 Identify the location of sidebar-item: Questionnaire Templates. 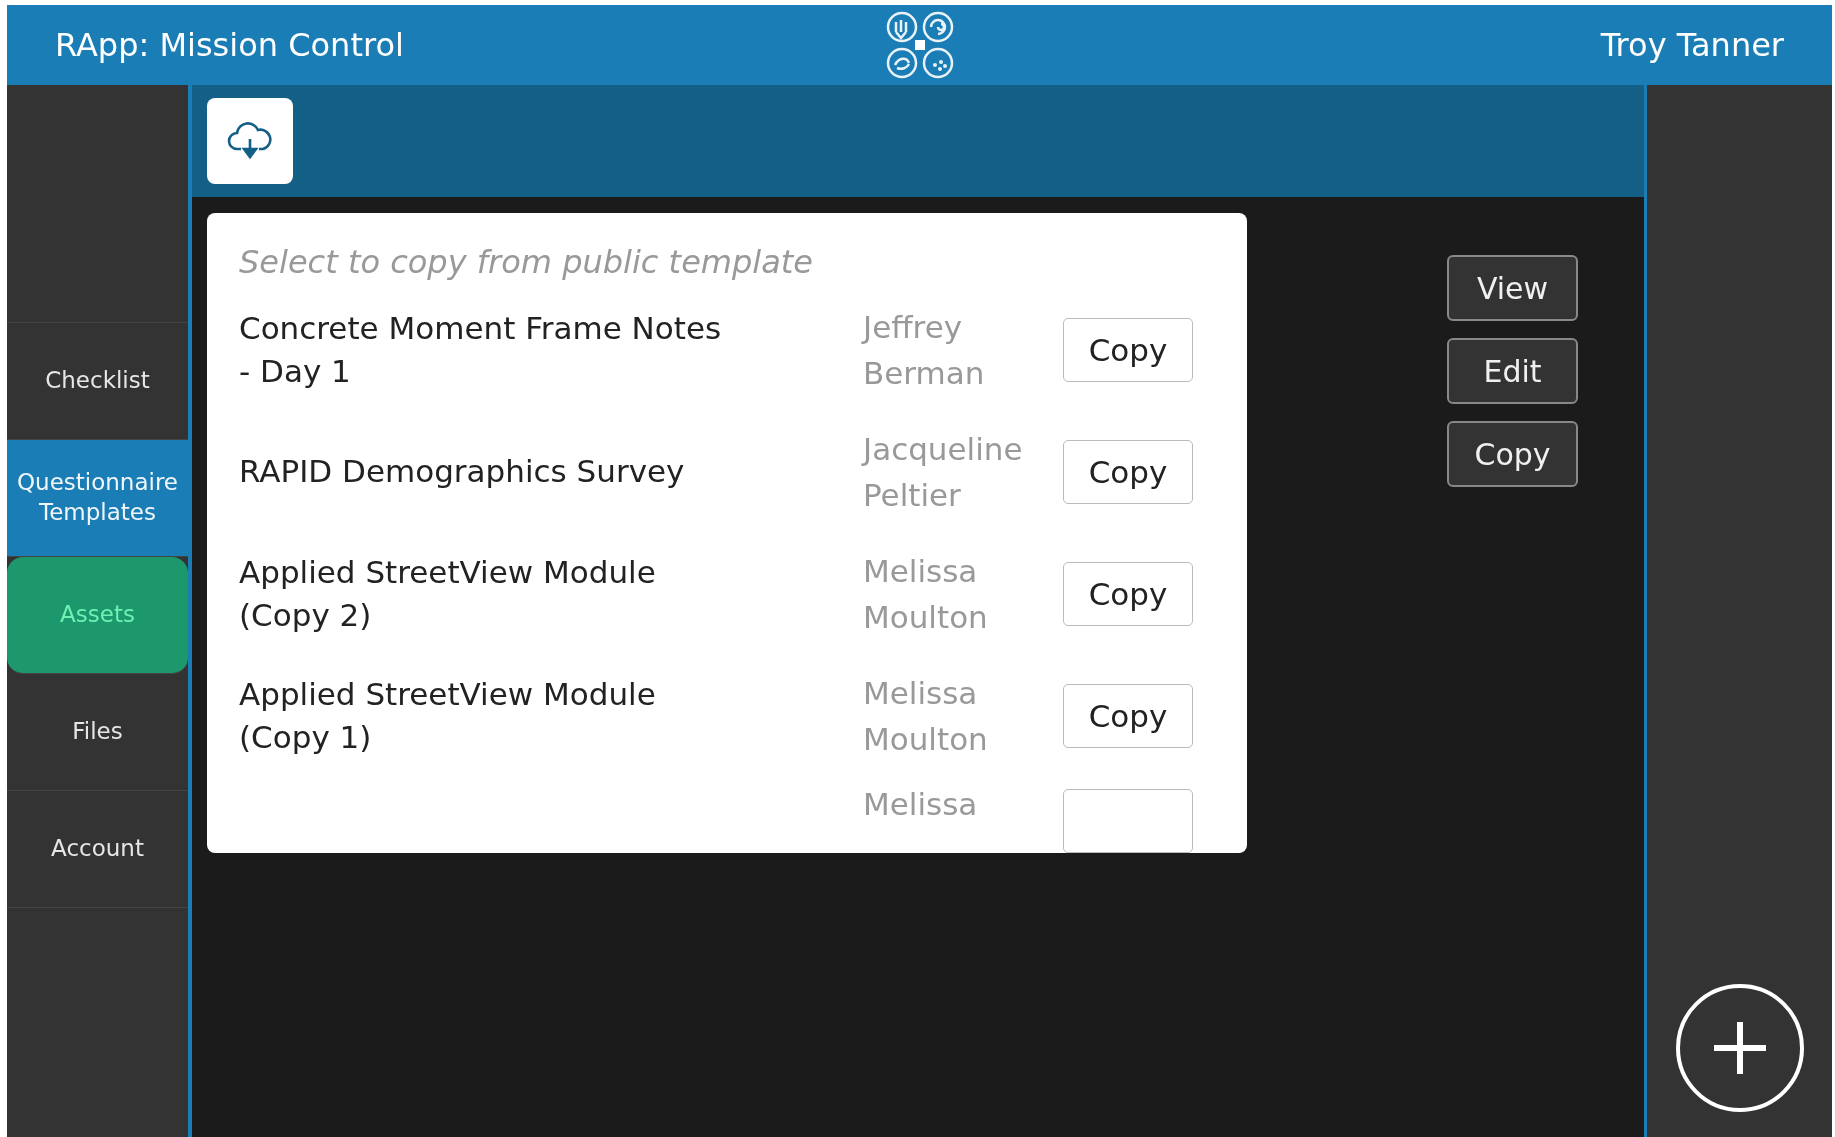
(97, 498).